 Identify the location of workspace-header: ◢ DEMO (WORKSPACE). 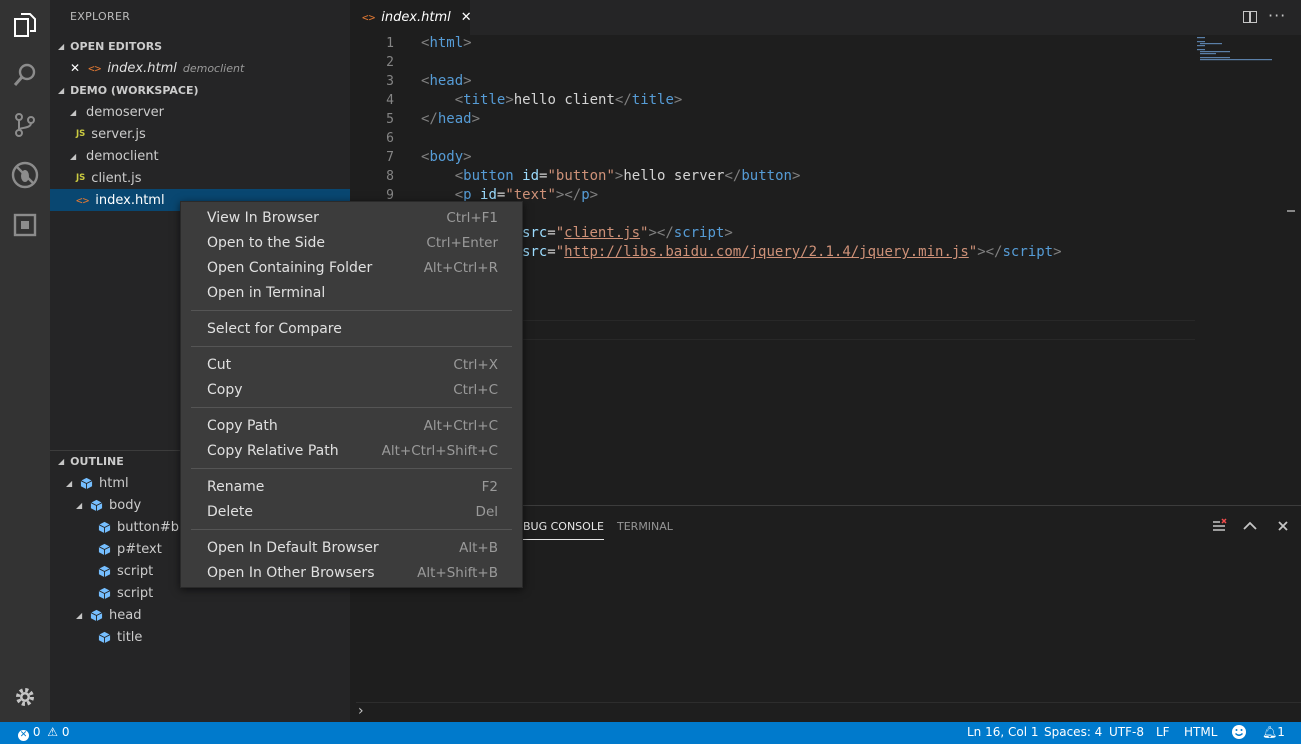
(200, 90).